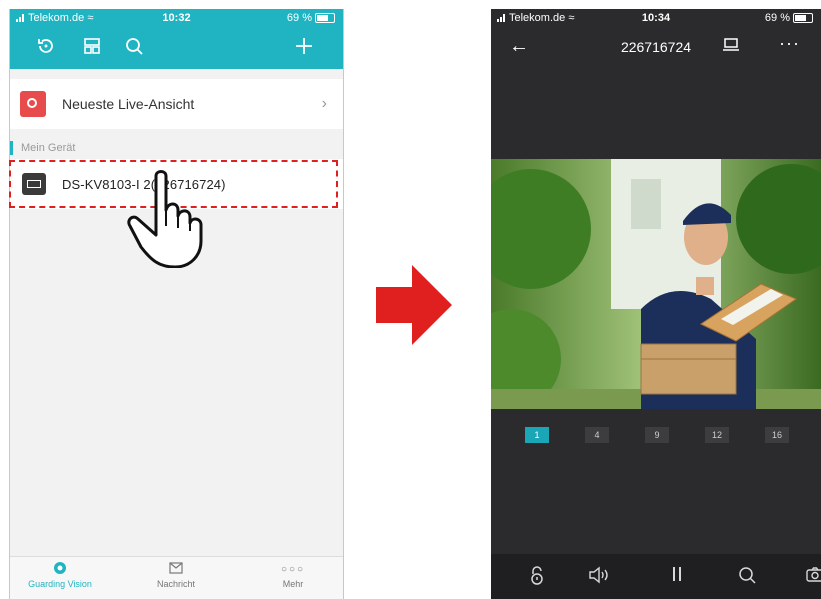  Describe the element at coordinates (293, 569) in the screenshot. I see `more-icon: ○○○` at that location.